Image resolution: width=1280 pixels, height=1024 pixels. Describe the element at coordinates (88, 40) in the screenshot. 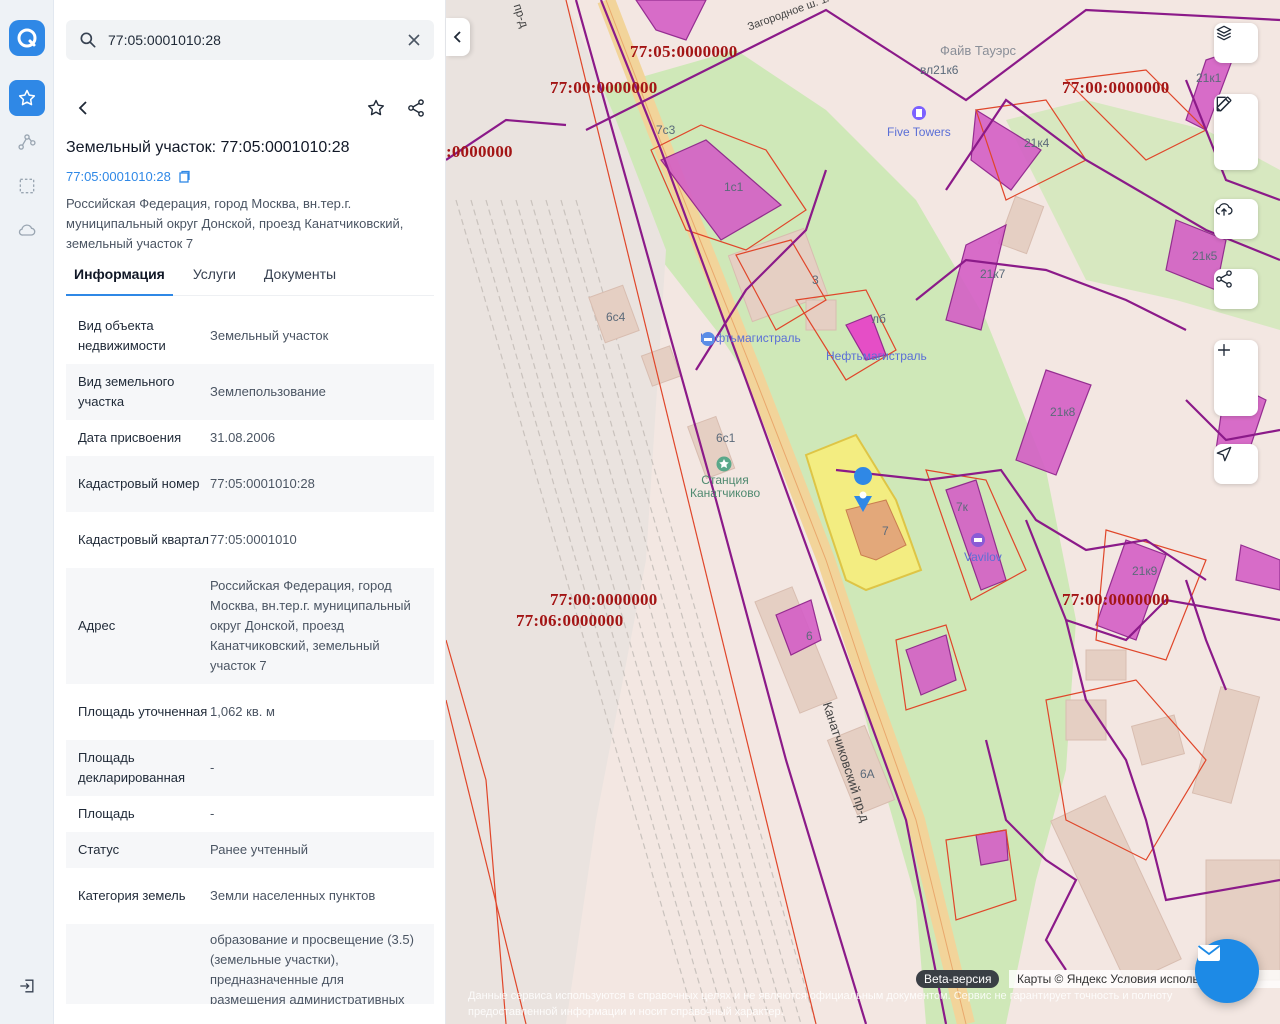

I see `search-icon` at that location.